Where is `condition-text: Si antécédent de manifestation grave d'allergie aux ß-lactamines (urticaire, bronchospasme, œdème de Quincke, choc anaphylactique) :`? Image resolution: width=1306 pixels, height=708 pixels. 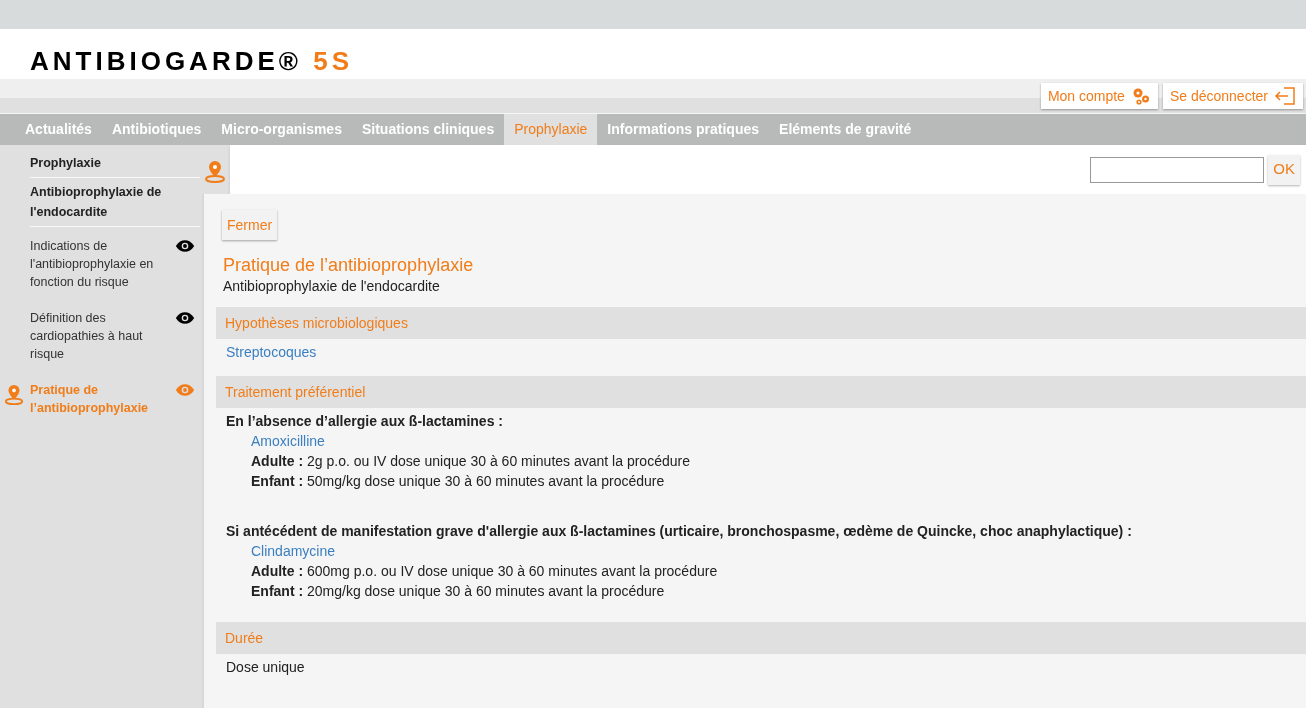
condition-text: Si antécédent de manifestation grave d'allergie aux ß-lactamines (urticaire, bronchospasme, œdème de Quincke, choc anaphylactique) : is located at coordinates (679, 531).